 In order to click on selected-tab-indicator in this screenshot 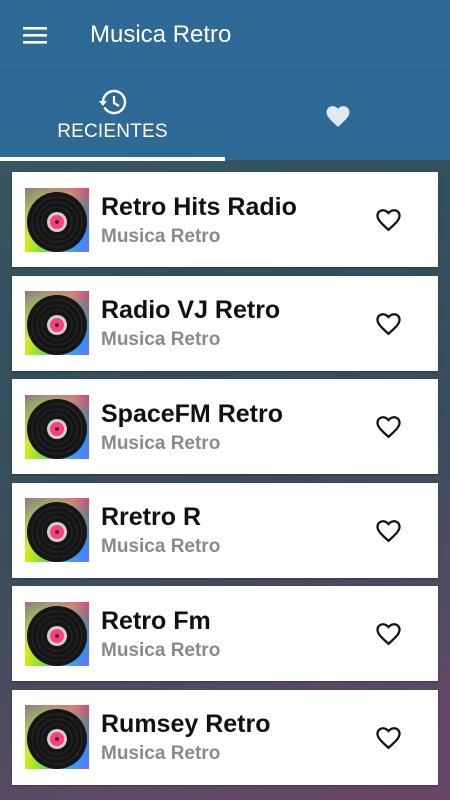, I will do `click(112, 159)`.